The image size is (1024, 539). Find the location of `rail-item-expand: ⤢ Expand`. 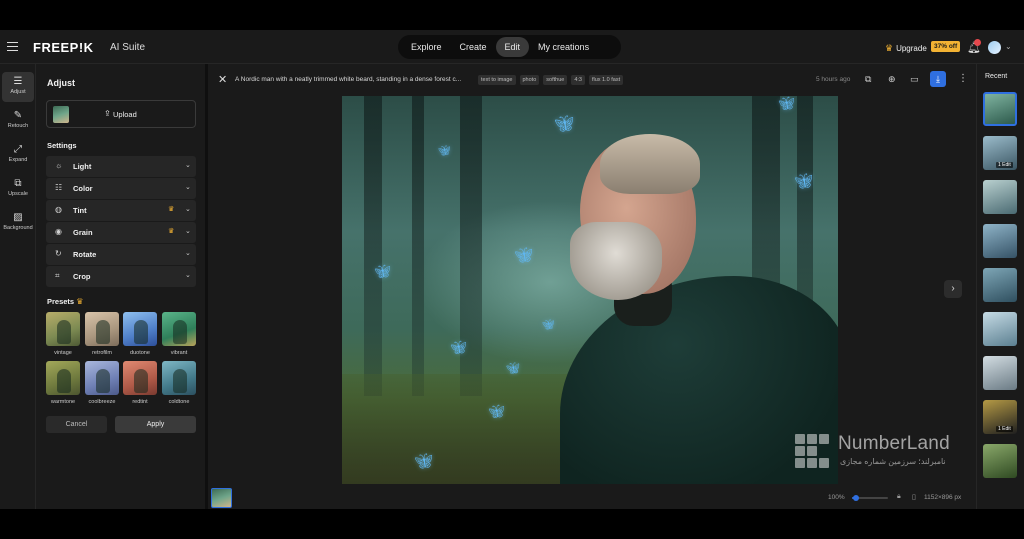

rail-item-expand: ⤢ Expand is located at coordinates (18, 155).